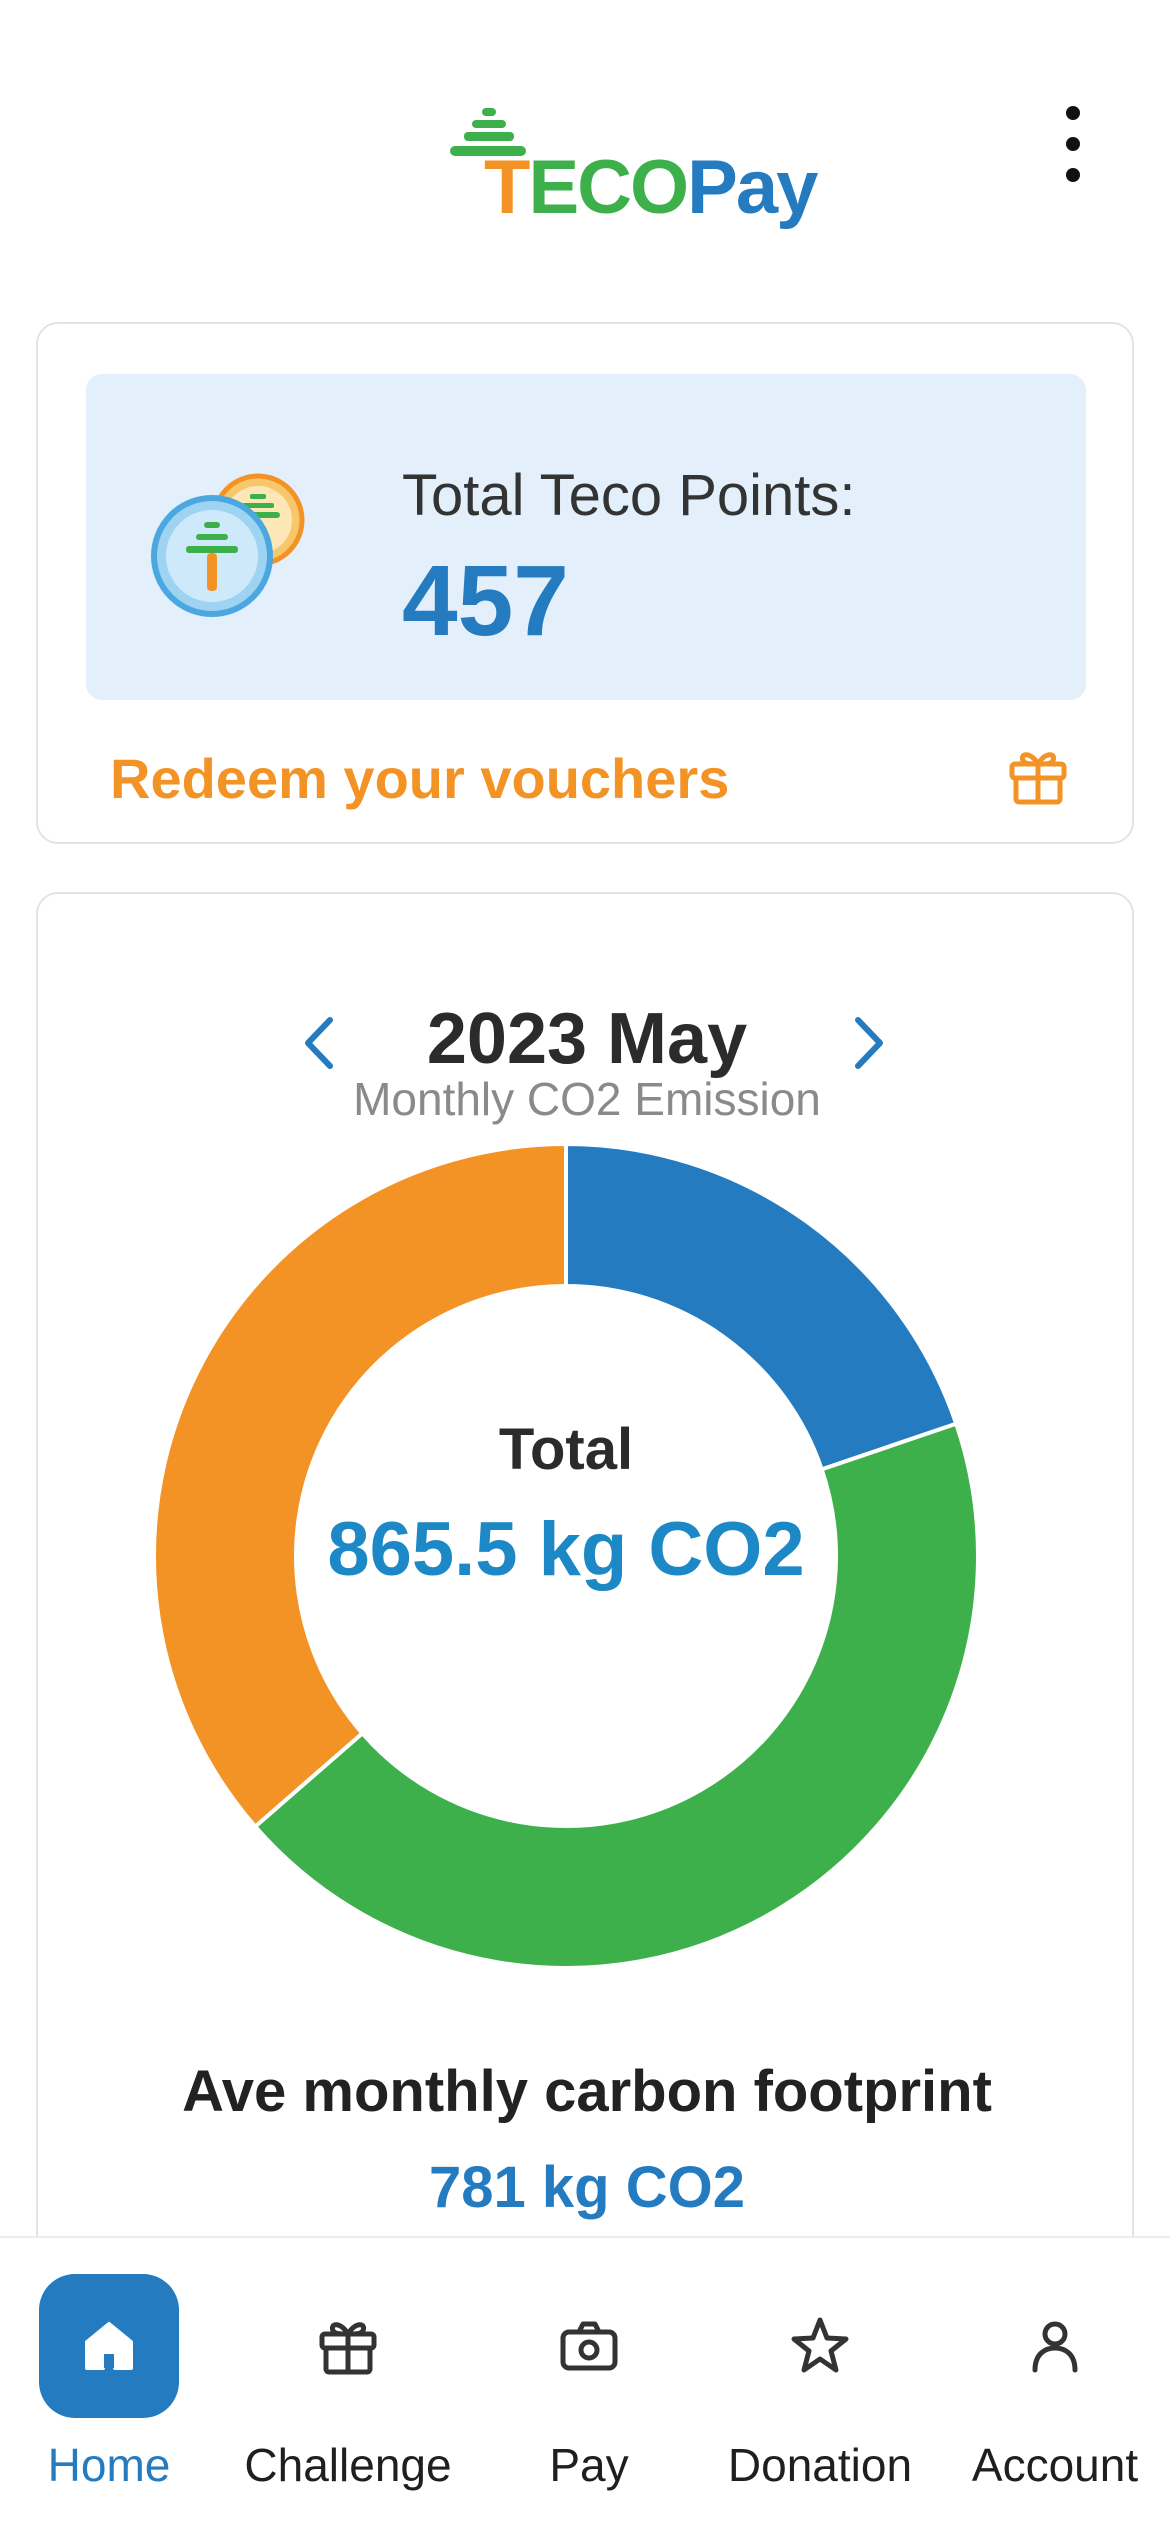  Describe the element at coordinates (608, 187) in the screenshot. I see `logo-eco: ECO` at that location.